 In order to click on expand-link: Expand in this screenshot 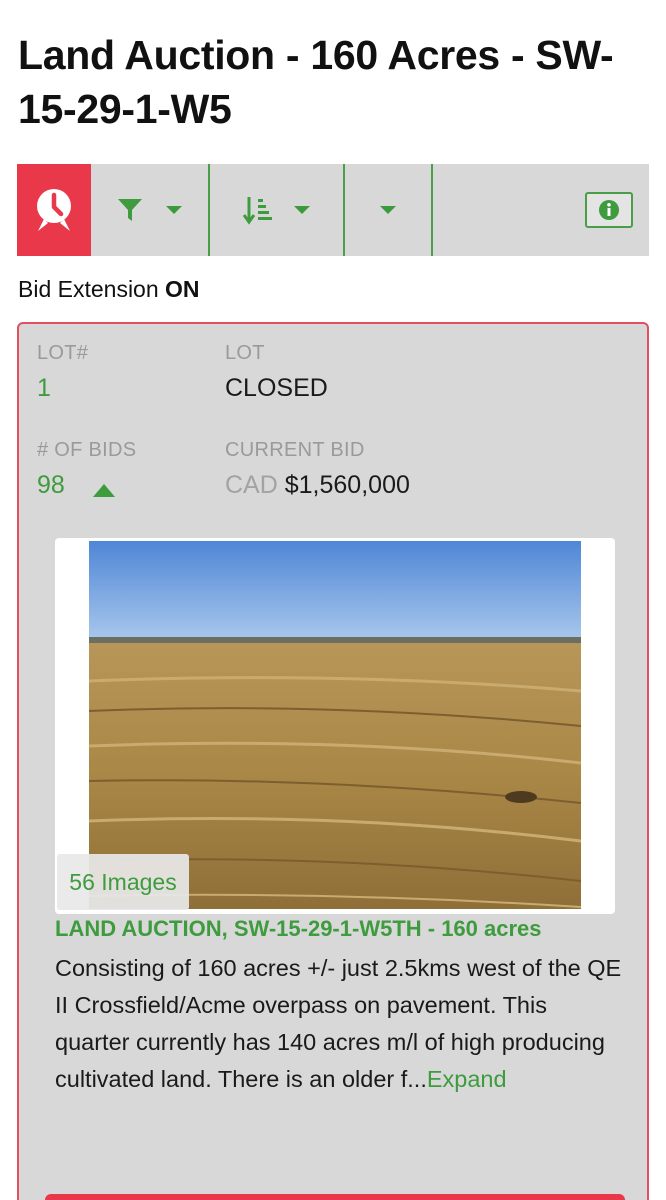, I will do `click(467, 1079)`.